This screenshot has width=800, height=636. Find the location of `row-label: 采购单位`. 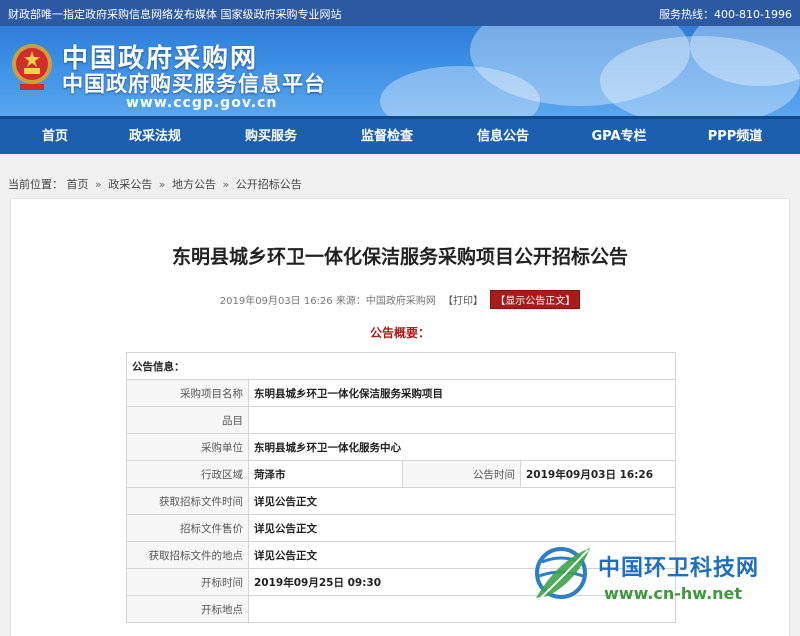

row-label: 采购单位 is located at coordinates (187, 447).